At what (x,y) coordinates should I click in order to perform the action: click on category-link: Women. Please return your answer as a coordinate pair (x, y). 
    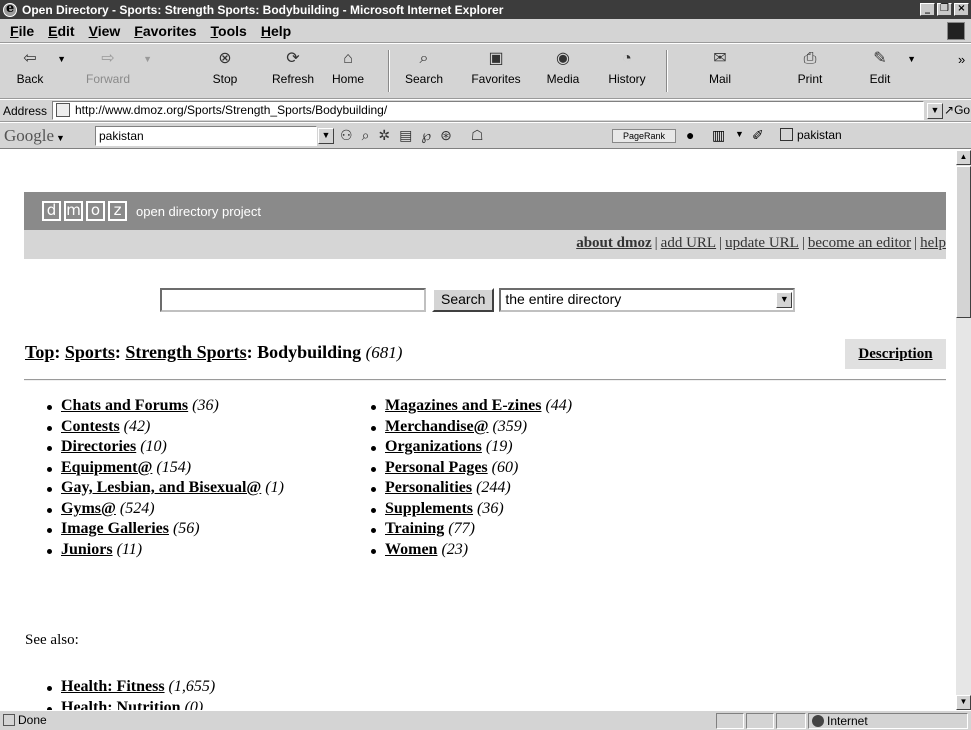
    Looking at the image, I should click on (411, 549).